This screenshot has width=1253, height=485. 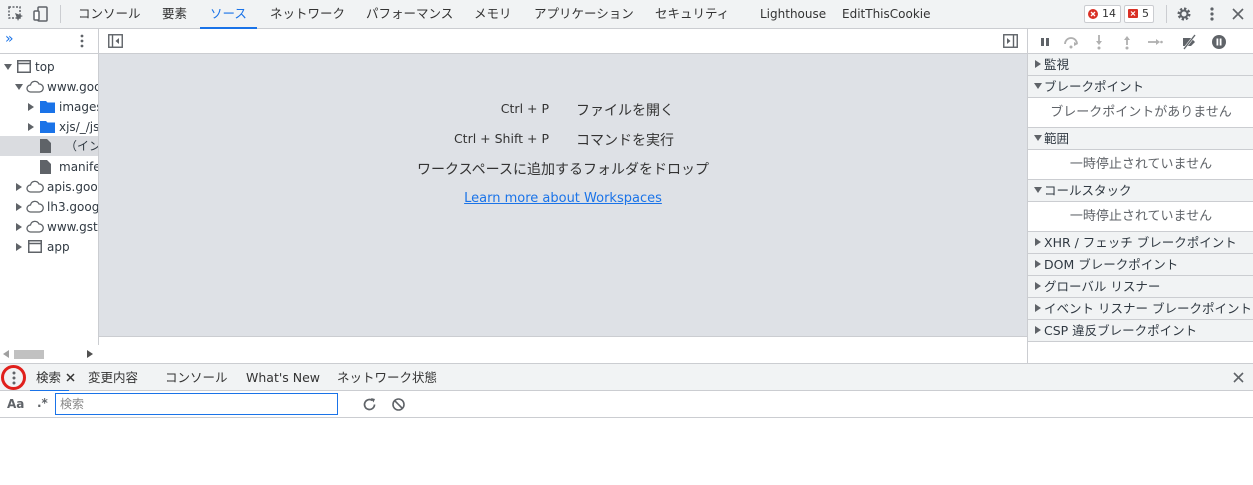 I want to click on refresh-icon, so click(x=369, y=404).